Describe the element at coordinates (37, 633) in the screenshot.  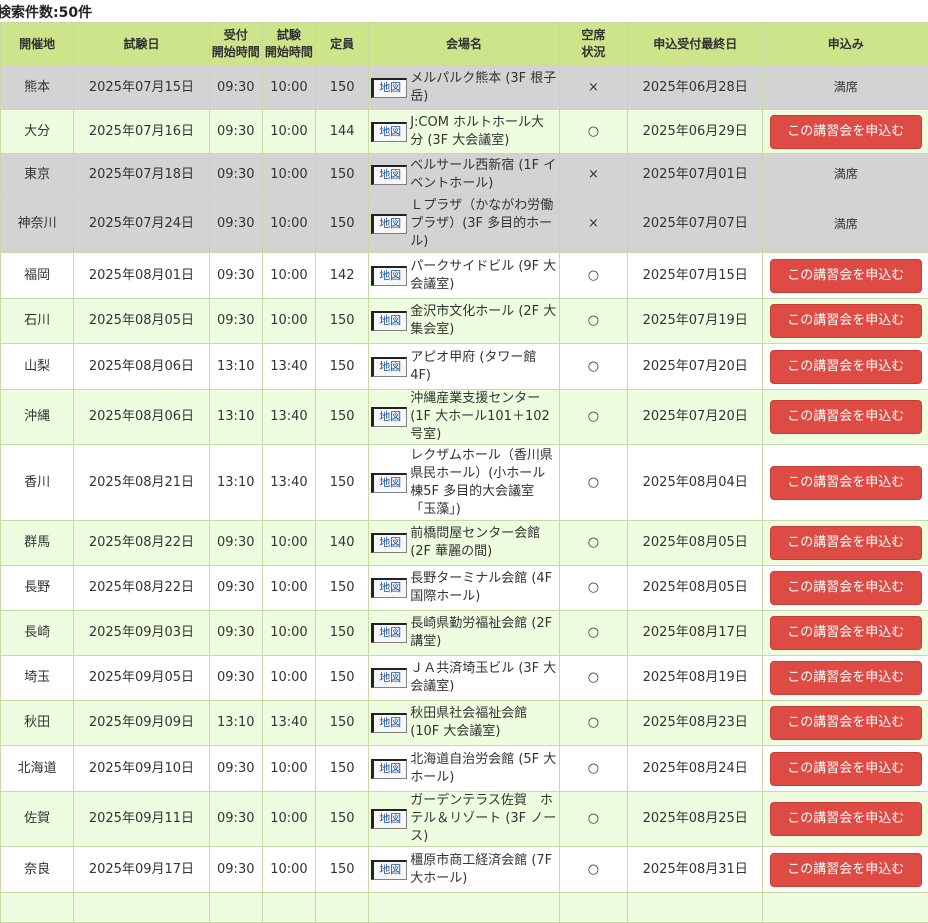
I see `cell-region: 長崎` at that location.